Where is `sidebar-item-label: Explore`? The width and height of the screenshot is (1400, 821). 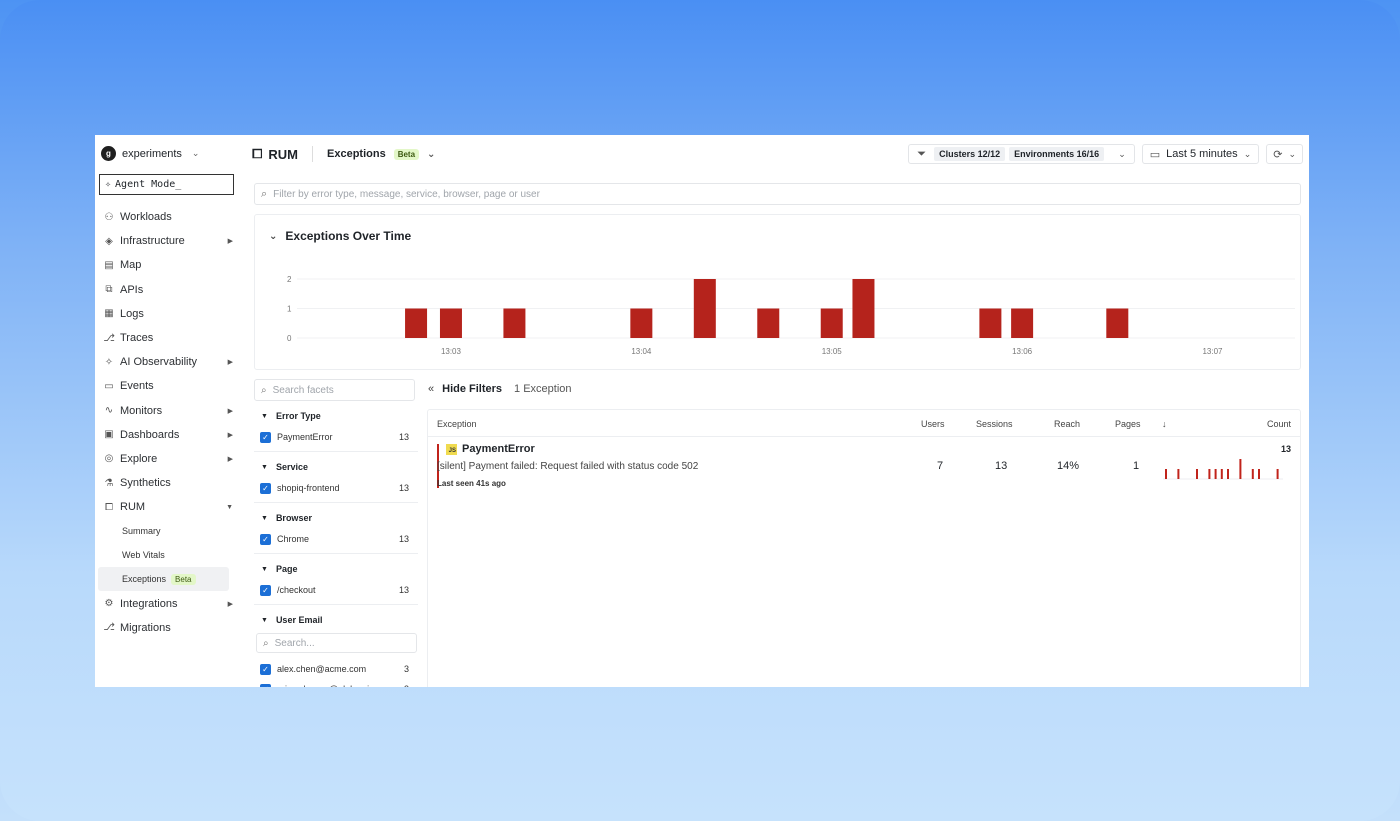 sidebar-item-label: Explore is located at coordinates (139, 458).